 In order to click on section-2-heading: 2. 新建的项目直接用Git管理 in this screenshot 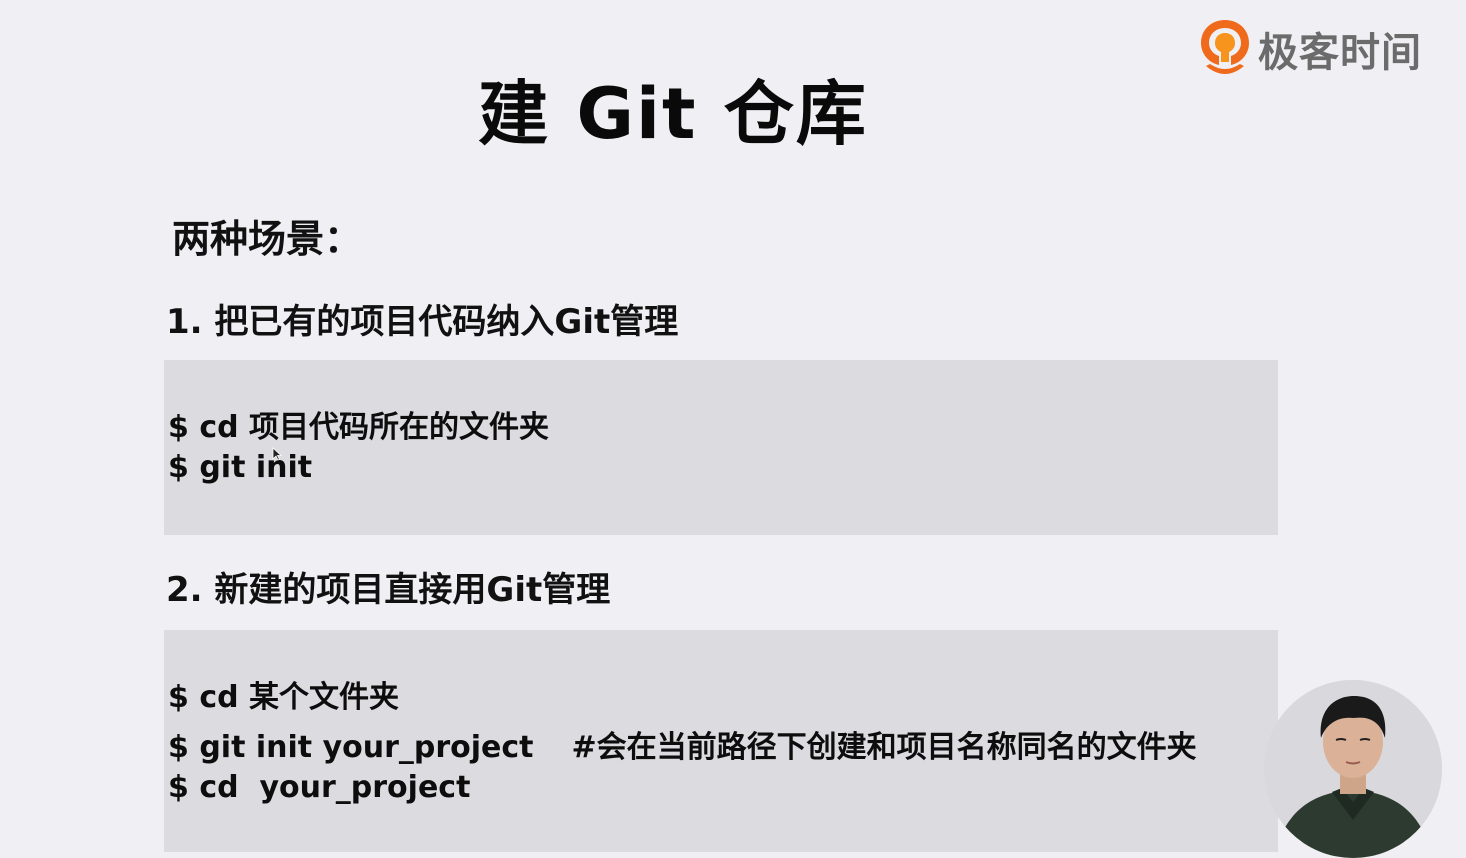, I will do `click(388, 590)`.